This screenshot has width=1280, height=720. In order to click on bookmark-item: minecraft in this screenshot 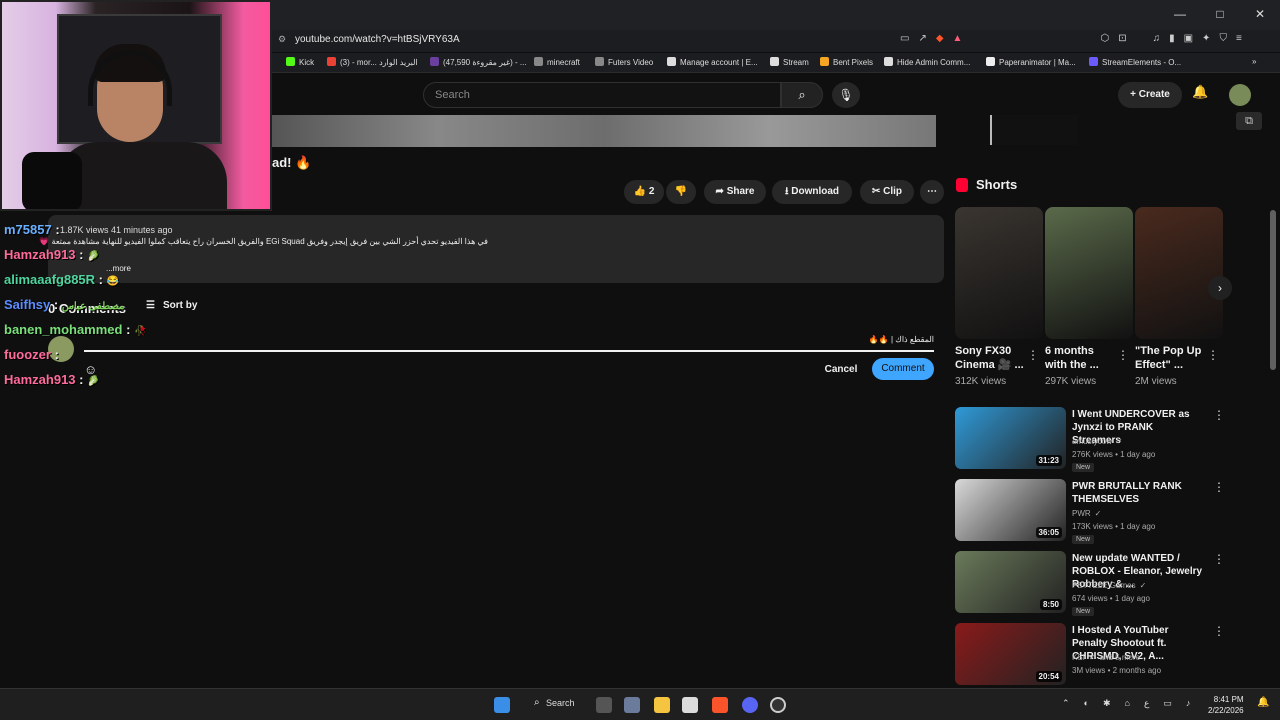, I will do `click(557, 62)`.